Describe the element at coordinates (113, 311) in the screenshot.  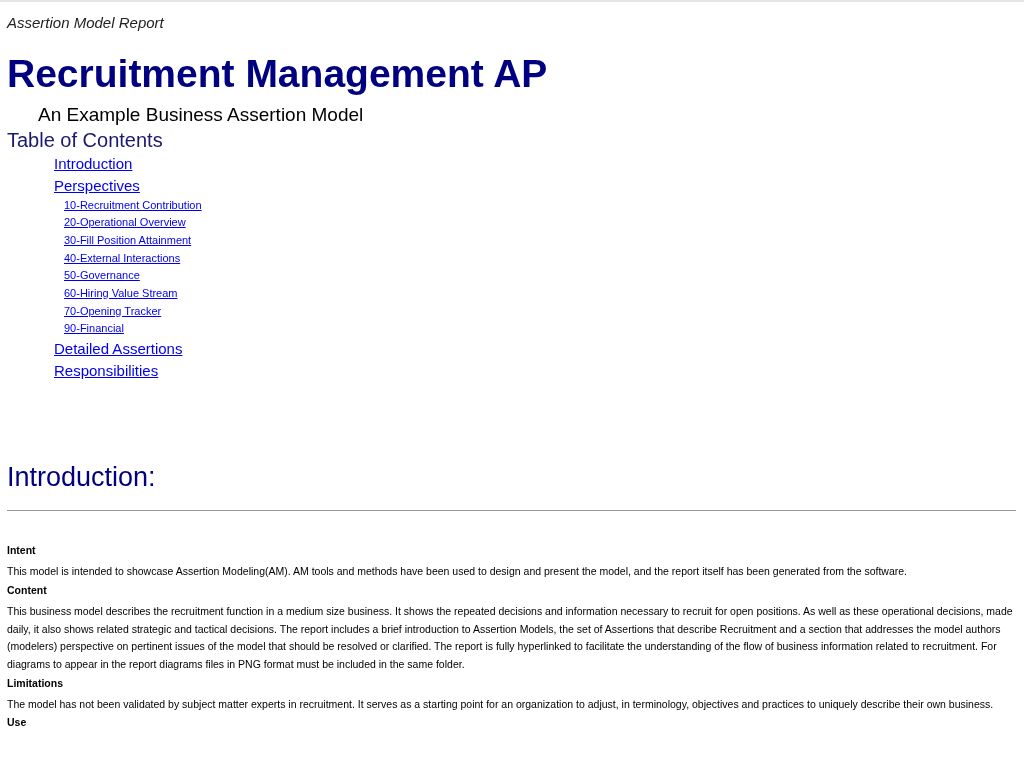
I see `toc-sublink: 70-Opening Tracker` at that location.